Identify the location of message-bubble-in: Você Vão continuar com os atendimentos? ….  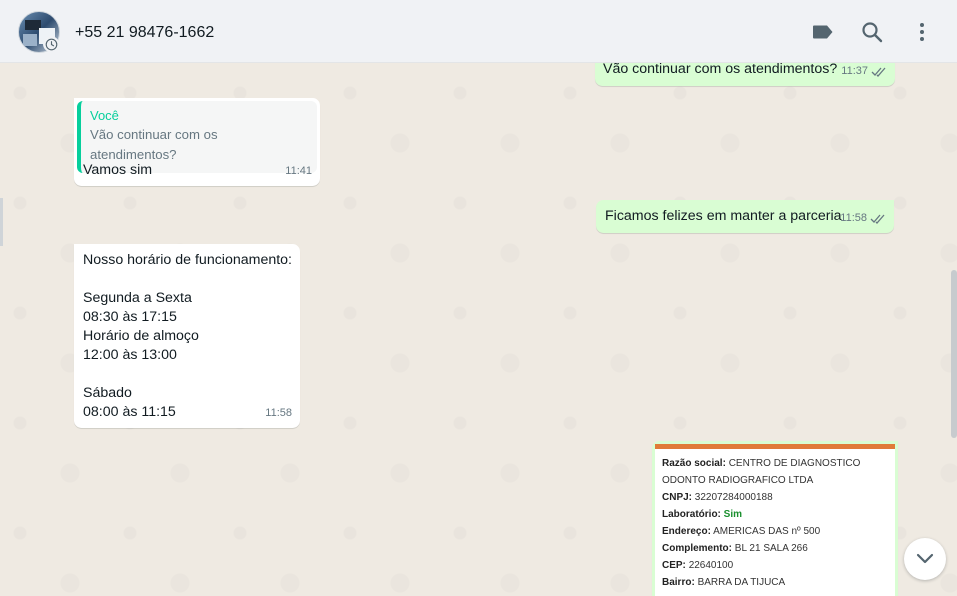
(197, 142).